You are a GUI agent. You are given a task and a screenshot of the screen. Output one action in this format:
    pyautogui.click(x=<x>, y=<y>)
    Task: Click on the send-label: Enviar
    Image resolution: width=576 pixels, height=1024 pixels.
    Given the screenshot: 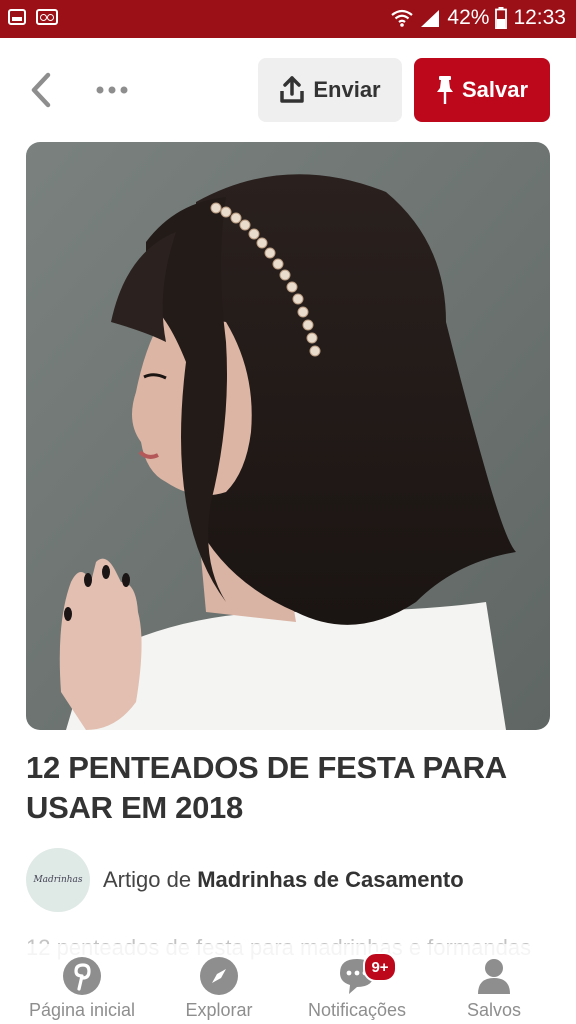 What is the action you would take?
    pyautogui.click(x=347, y=89)
    